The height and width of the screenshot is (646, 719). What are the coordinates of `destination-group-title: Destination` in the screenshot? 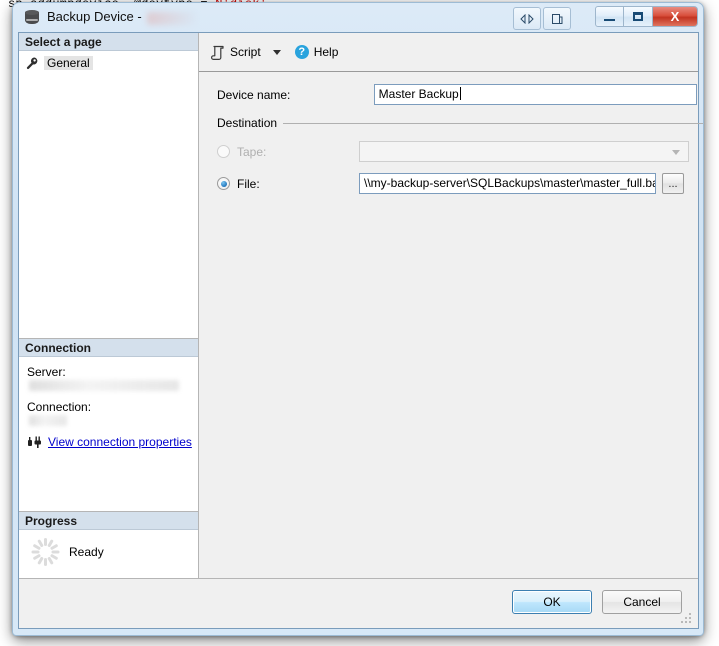 It's located at (460, 123).